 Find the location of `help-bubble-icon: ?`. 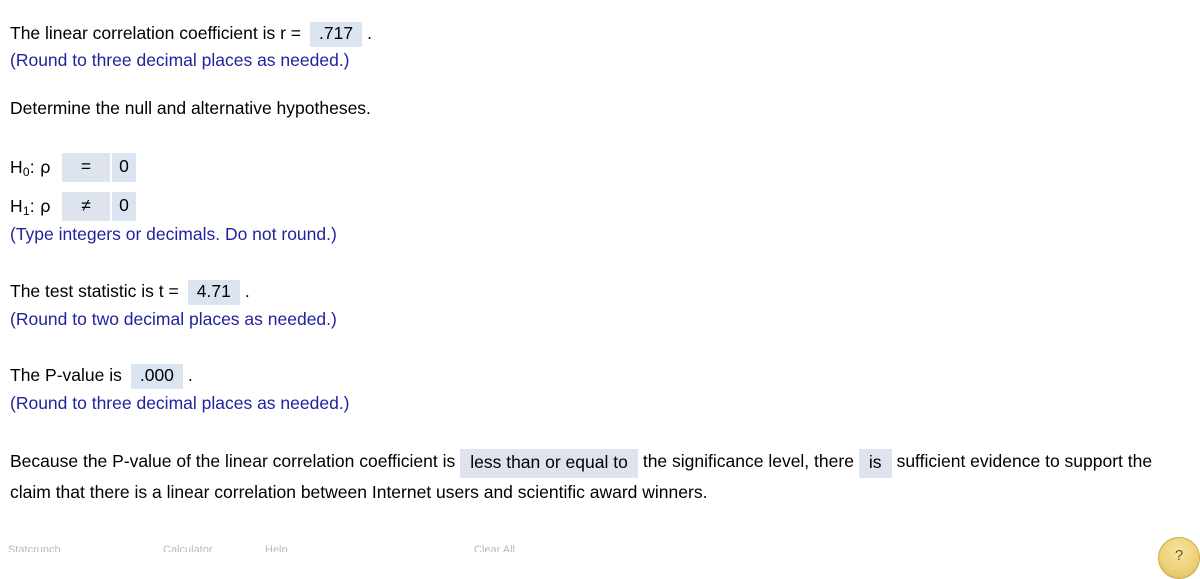

help-bubble-icon: ? is located at coordinates (1179, 558).